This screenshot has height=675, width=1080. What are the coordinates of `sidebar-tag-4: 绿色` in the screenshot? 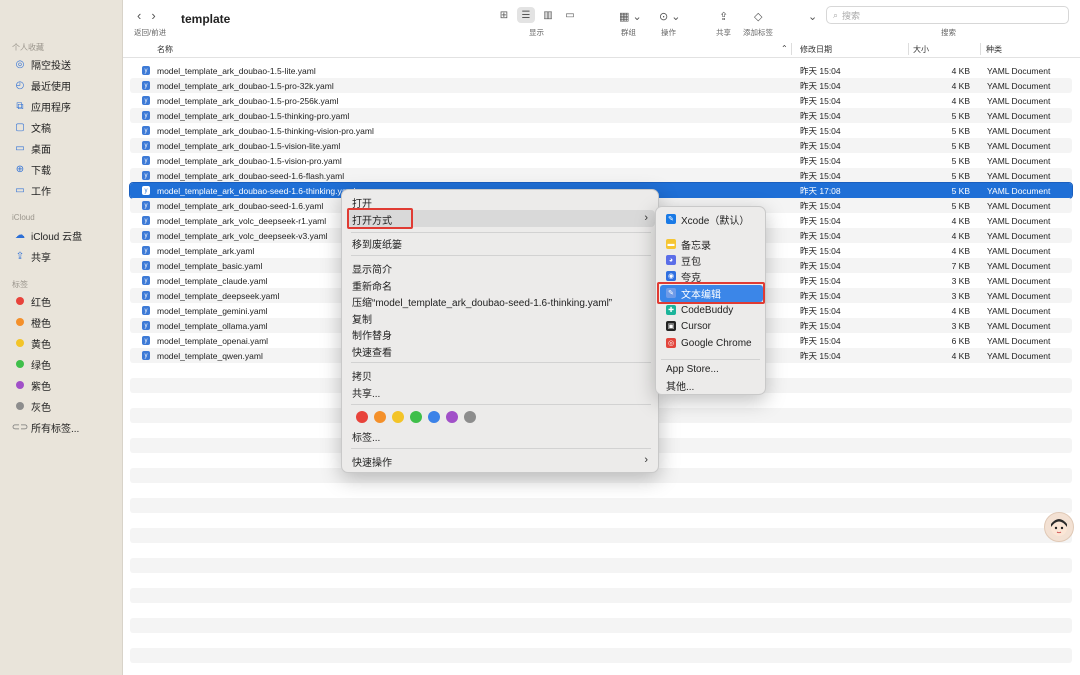 It's located at (32, 364).